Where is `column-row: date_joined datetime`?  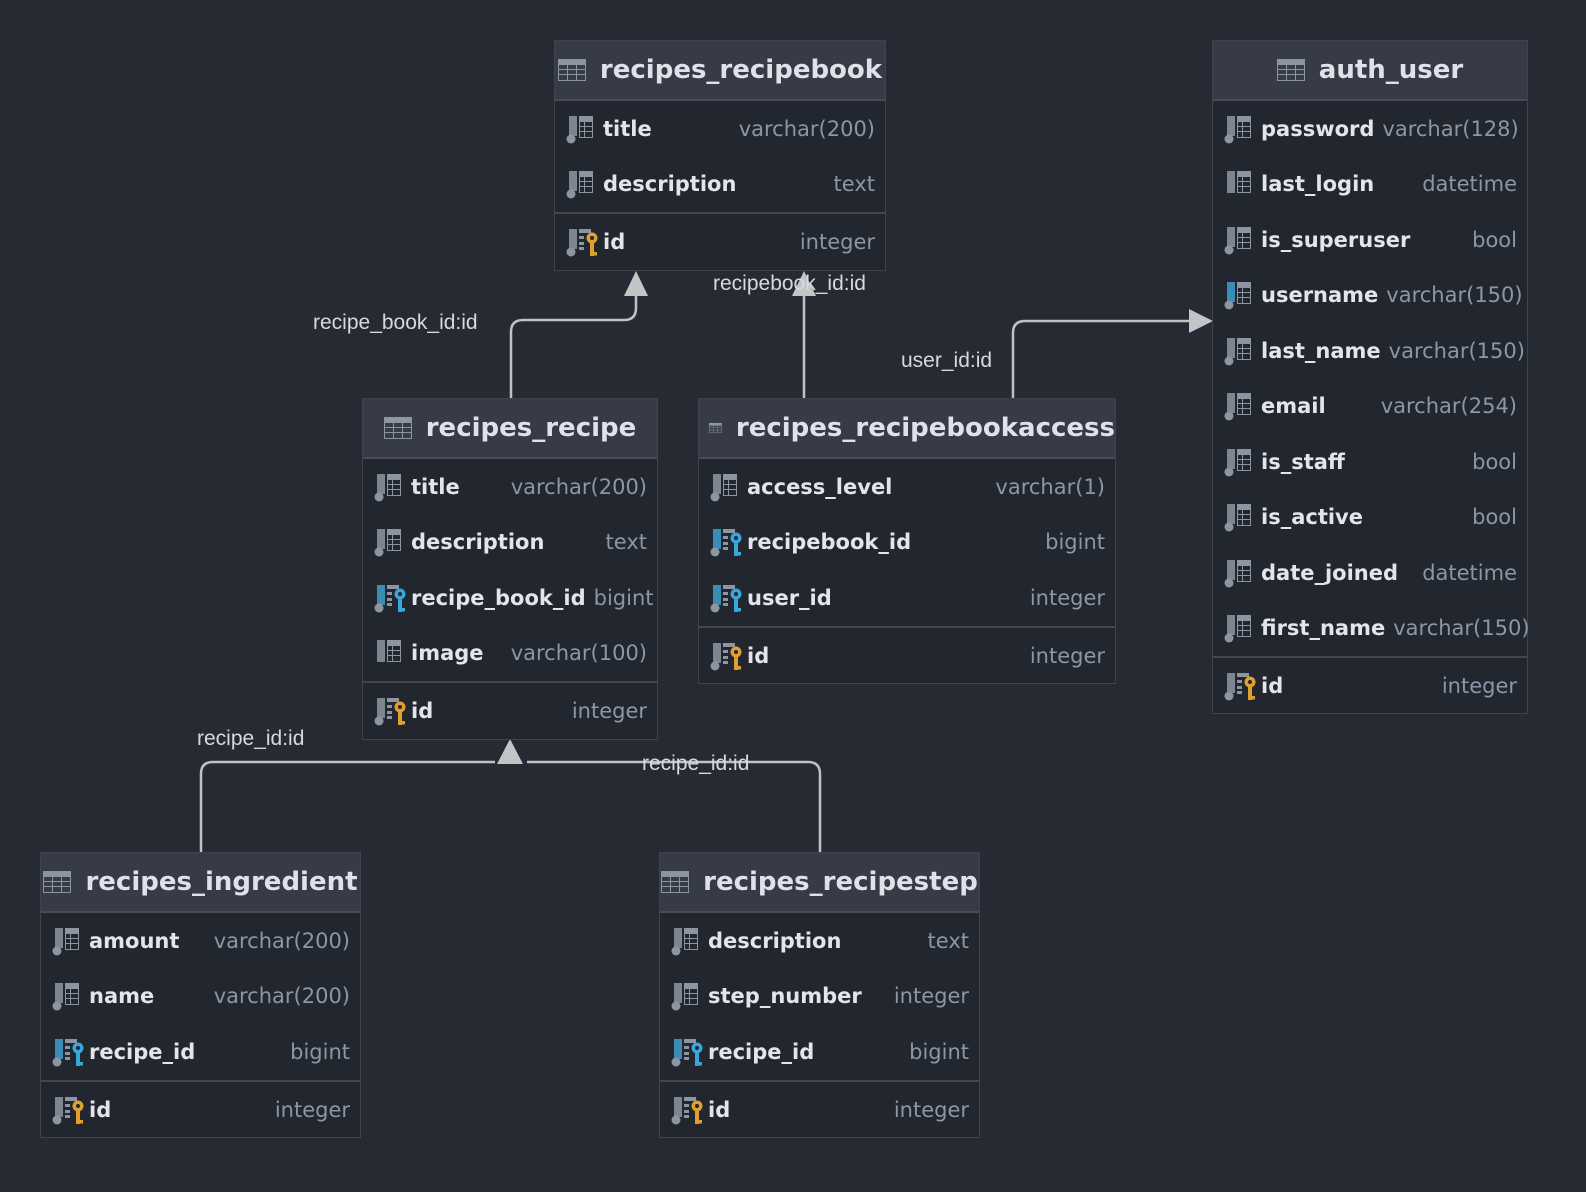
column-row: date_joined datetime is located at coordinates (1370, 573).